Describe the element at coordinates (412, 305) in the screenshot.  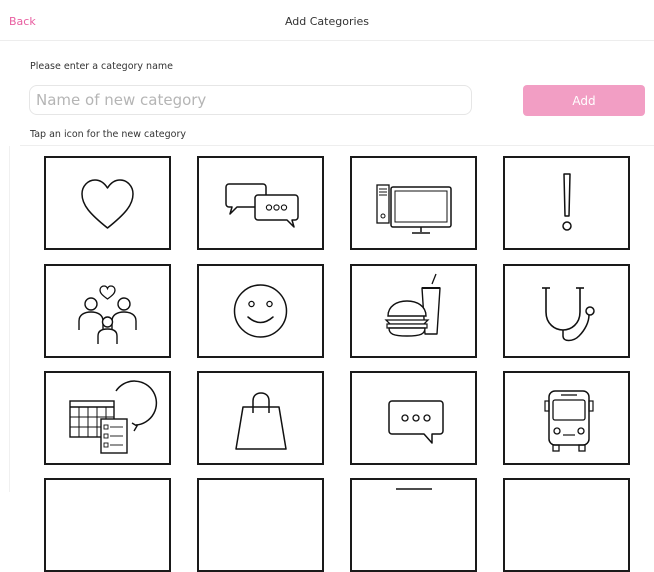
I see `fast-food-icon` at that location.